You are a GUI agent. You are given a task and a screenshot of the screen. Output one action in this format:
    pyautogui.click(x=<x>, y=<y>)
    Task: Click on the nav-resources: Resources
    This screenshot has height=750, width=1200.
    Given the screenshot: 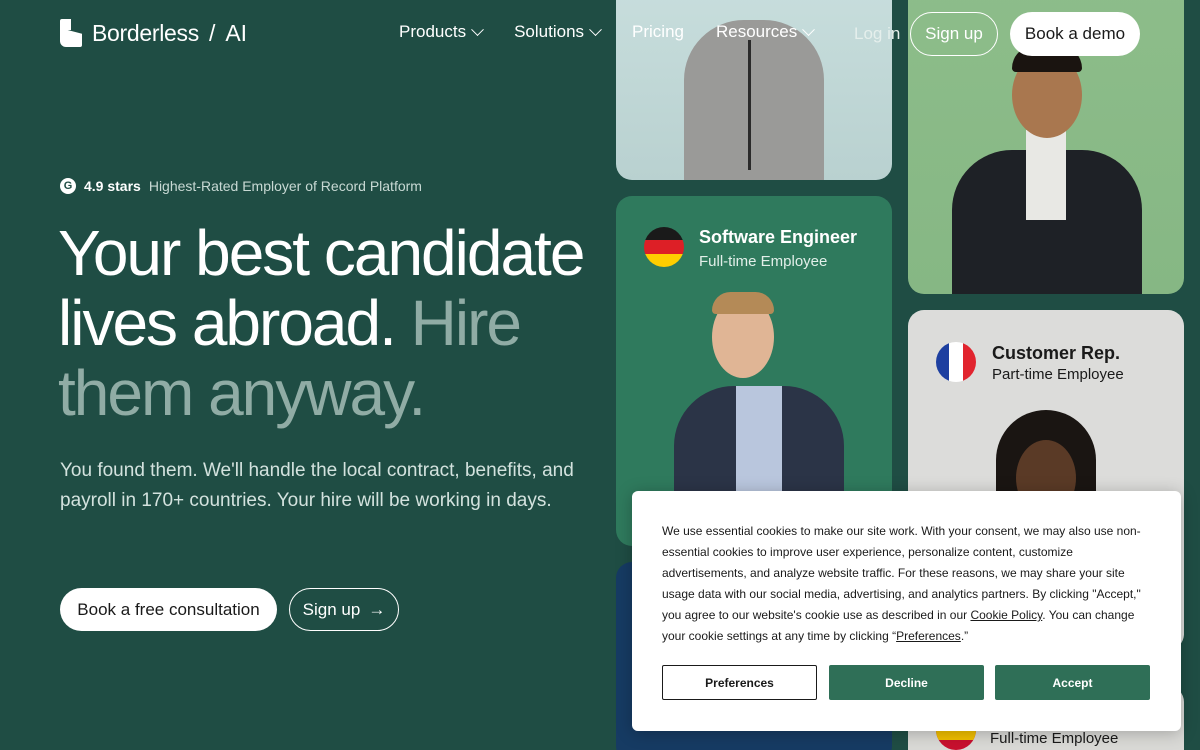 What is the action you would take?
    pyautogui.click(x=766, y=32)
    